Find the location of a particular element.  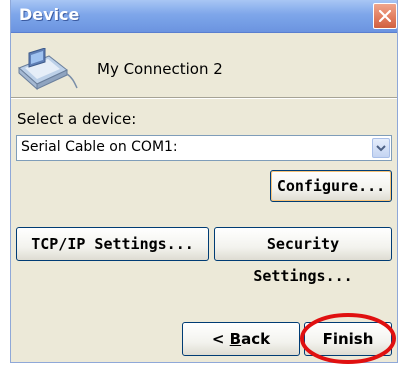

dropdown-button is located at coordinates (381, 148).